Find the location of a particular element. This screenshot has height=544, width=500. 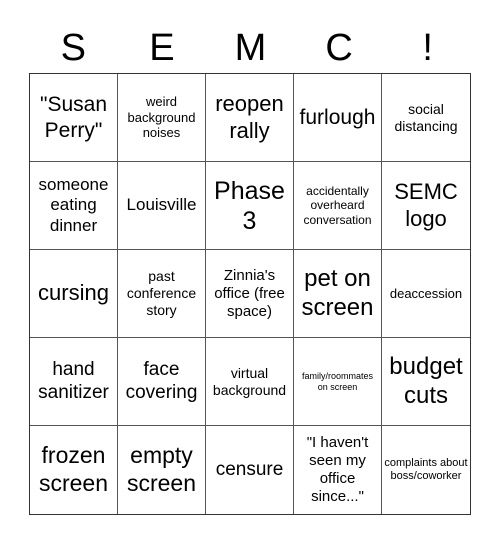

bingo-cell: Louisville is located at coordinates (162, 206).